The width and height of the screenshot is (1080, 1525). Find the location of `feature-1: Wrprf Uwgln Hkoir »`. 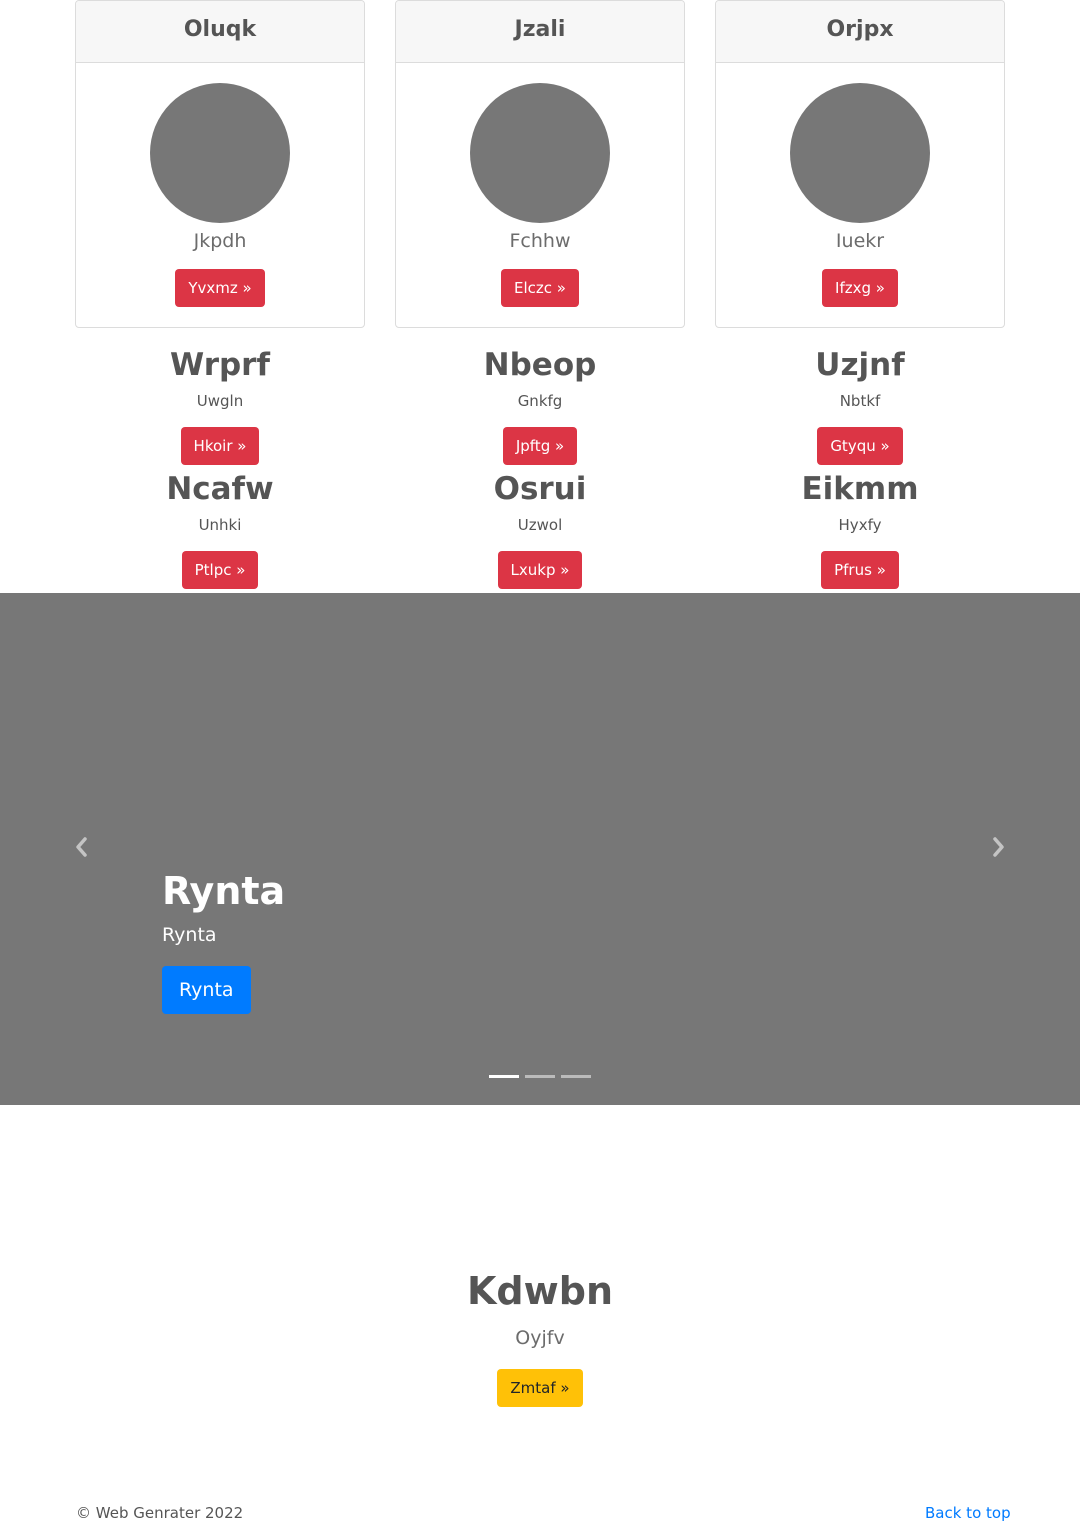

feature-1: Wrprf Uwgln Hkoir » is located at coordinates (220, 405).